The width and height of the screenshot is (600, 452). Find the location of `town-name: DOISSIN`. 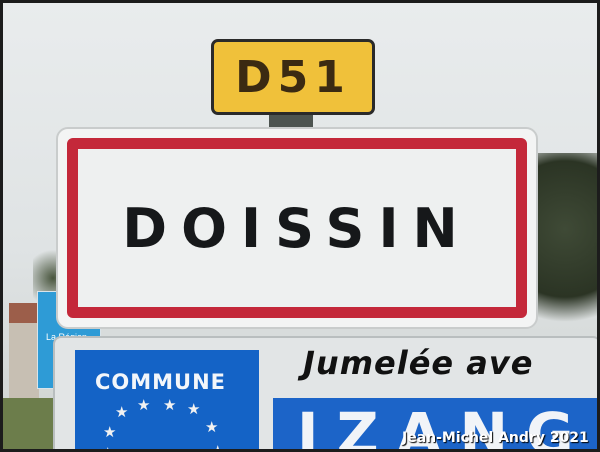

town-name: DOISSIN is located at coordinates (297, 228).